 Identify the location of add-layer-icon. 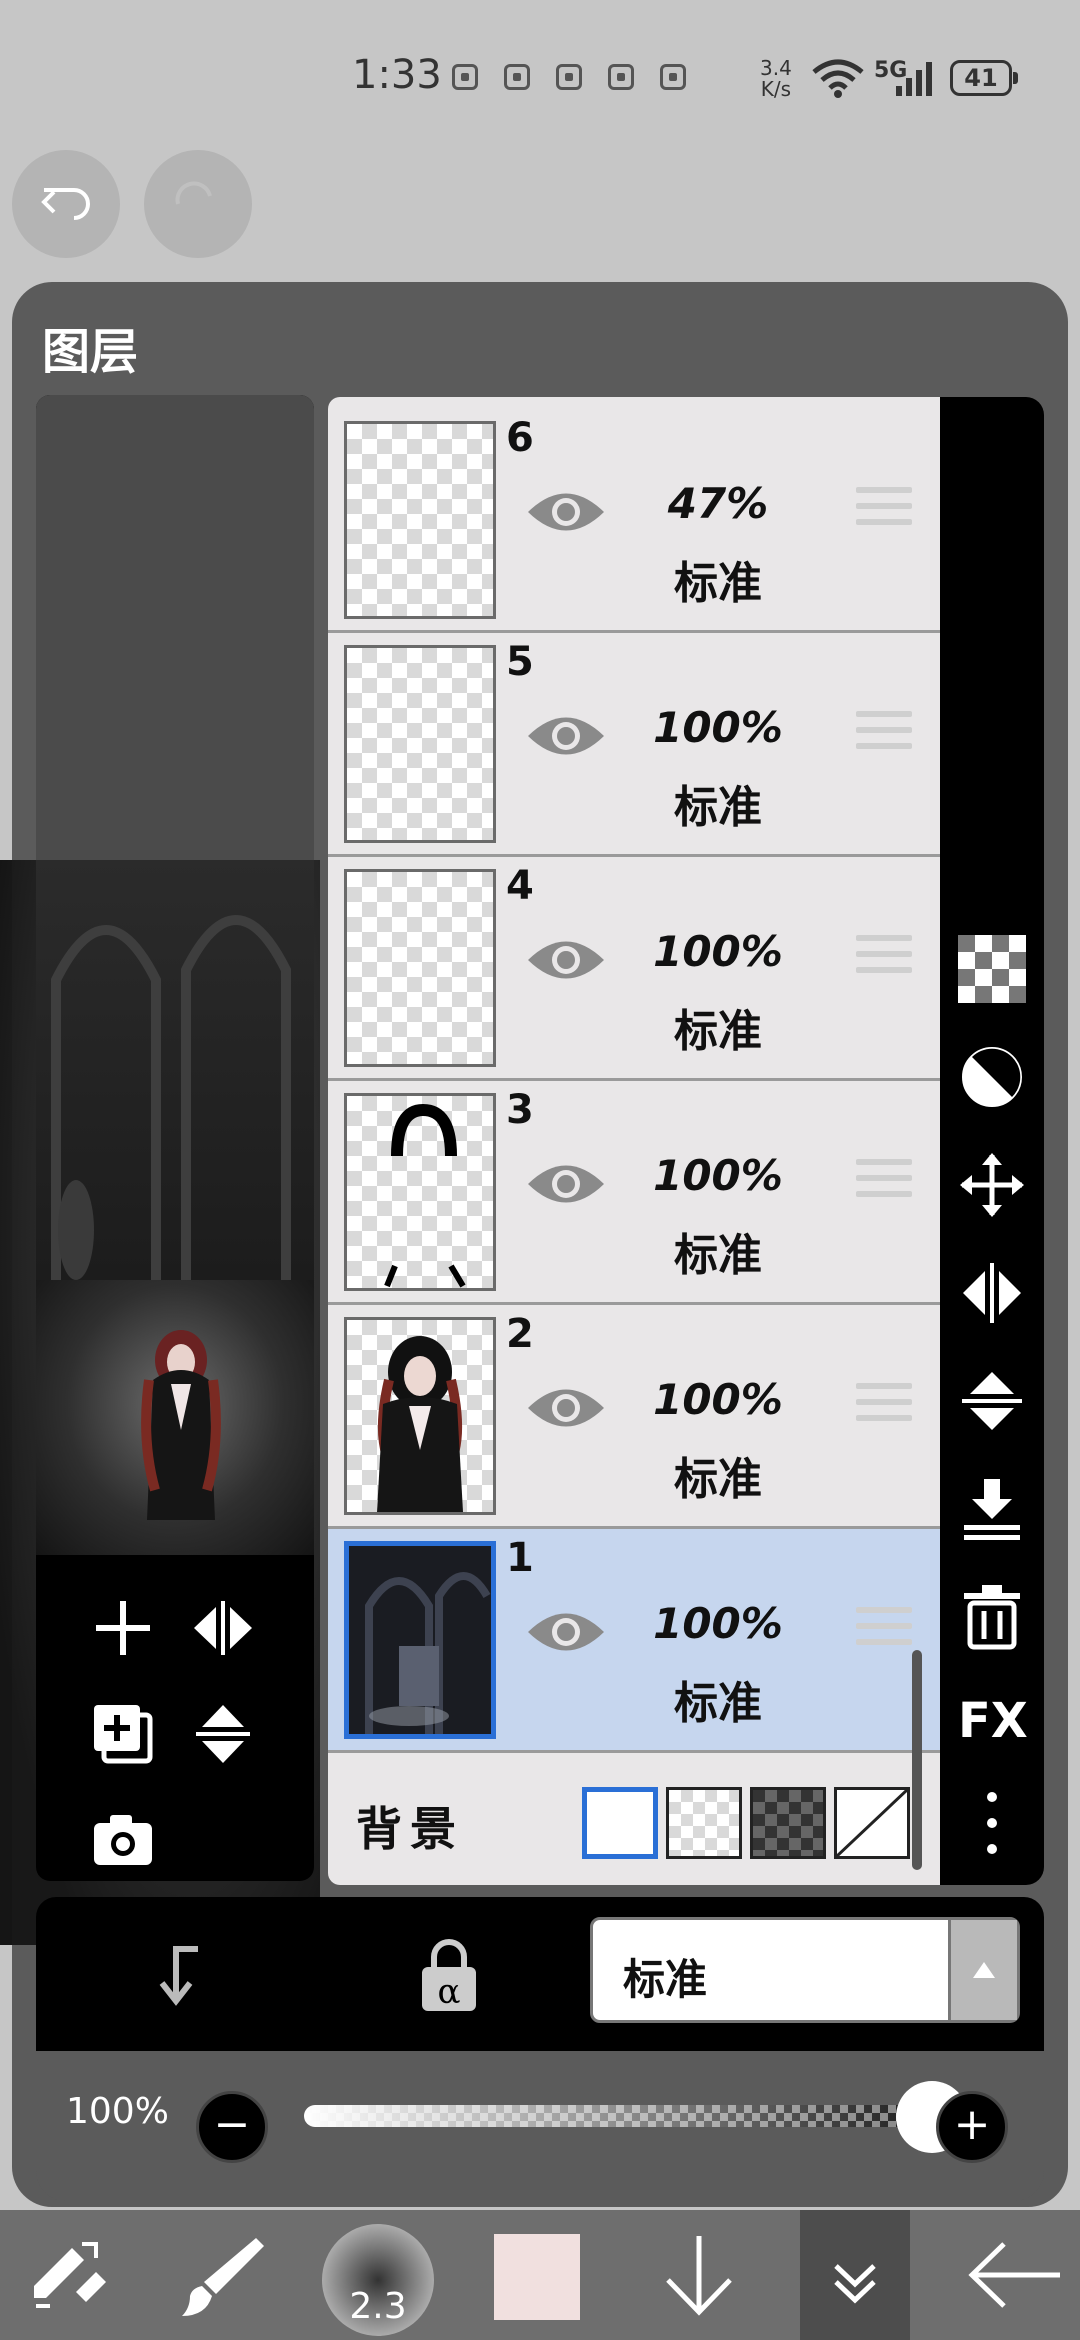
(123, 1628).